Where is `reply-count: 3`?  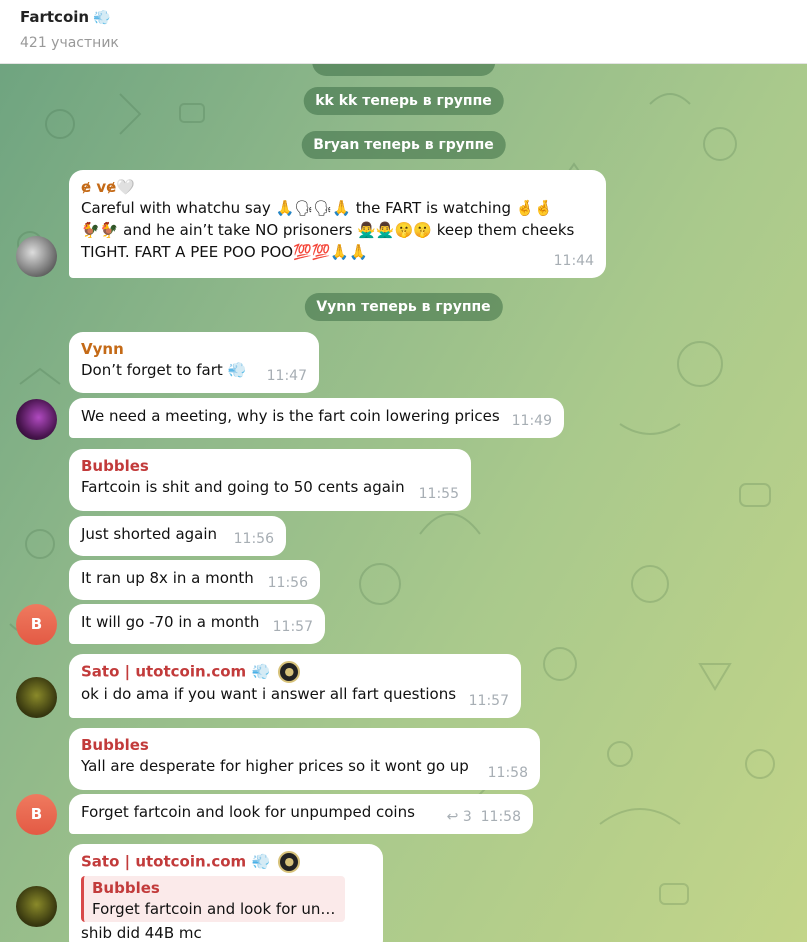
reply-count: 3 is located at coordinates (467, 817).